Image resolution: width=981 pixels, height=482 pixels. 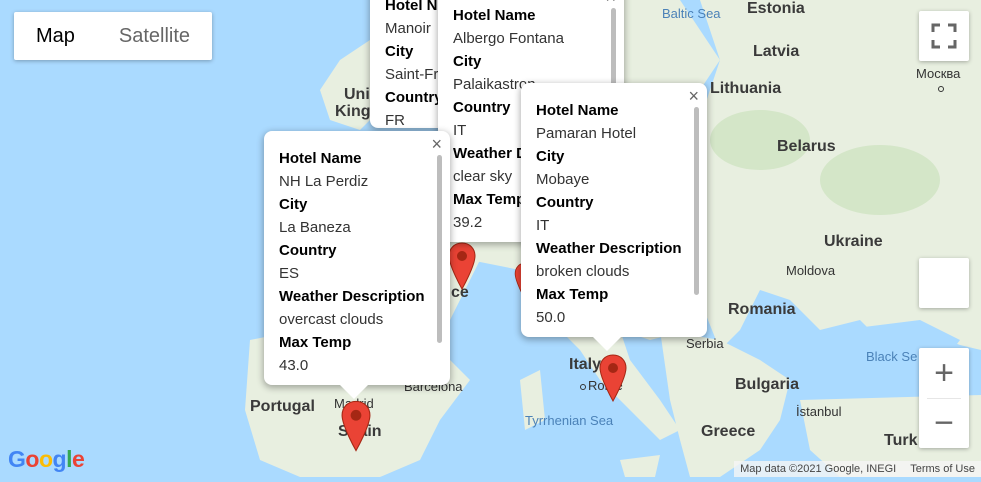 What do you see at coordinates (331, 319) in the screenshot?
I see `weather-description-value: overcast clouds` at bounding box center [331, 319].